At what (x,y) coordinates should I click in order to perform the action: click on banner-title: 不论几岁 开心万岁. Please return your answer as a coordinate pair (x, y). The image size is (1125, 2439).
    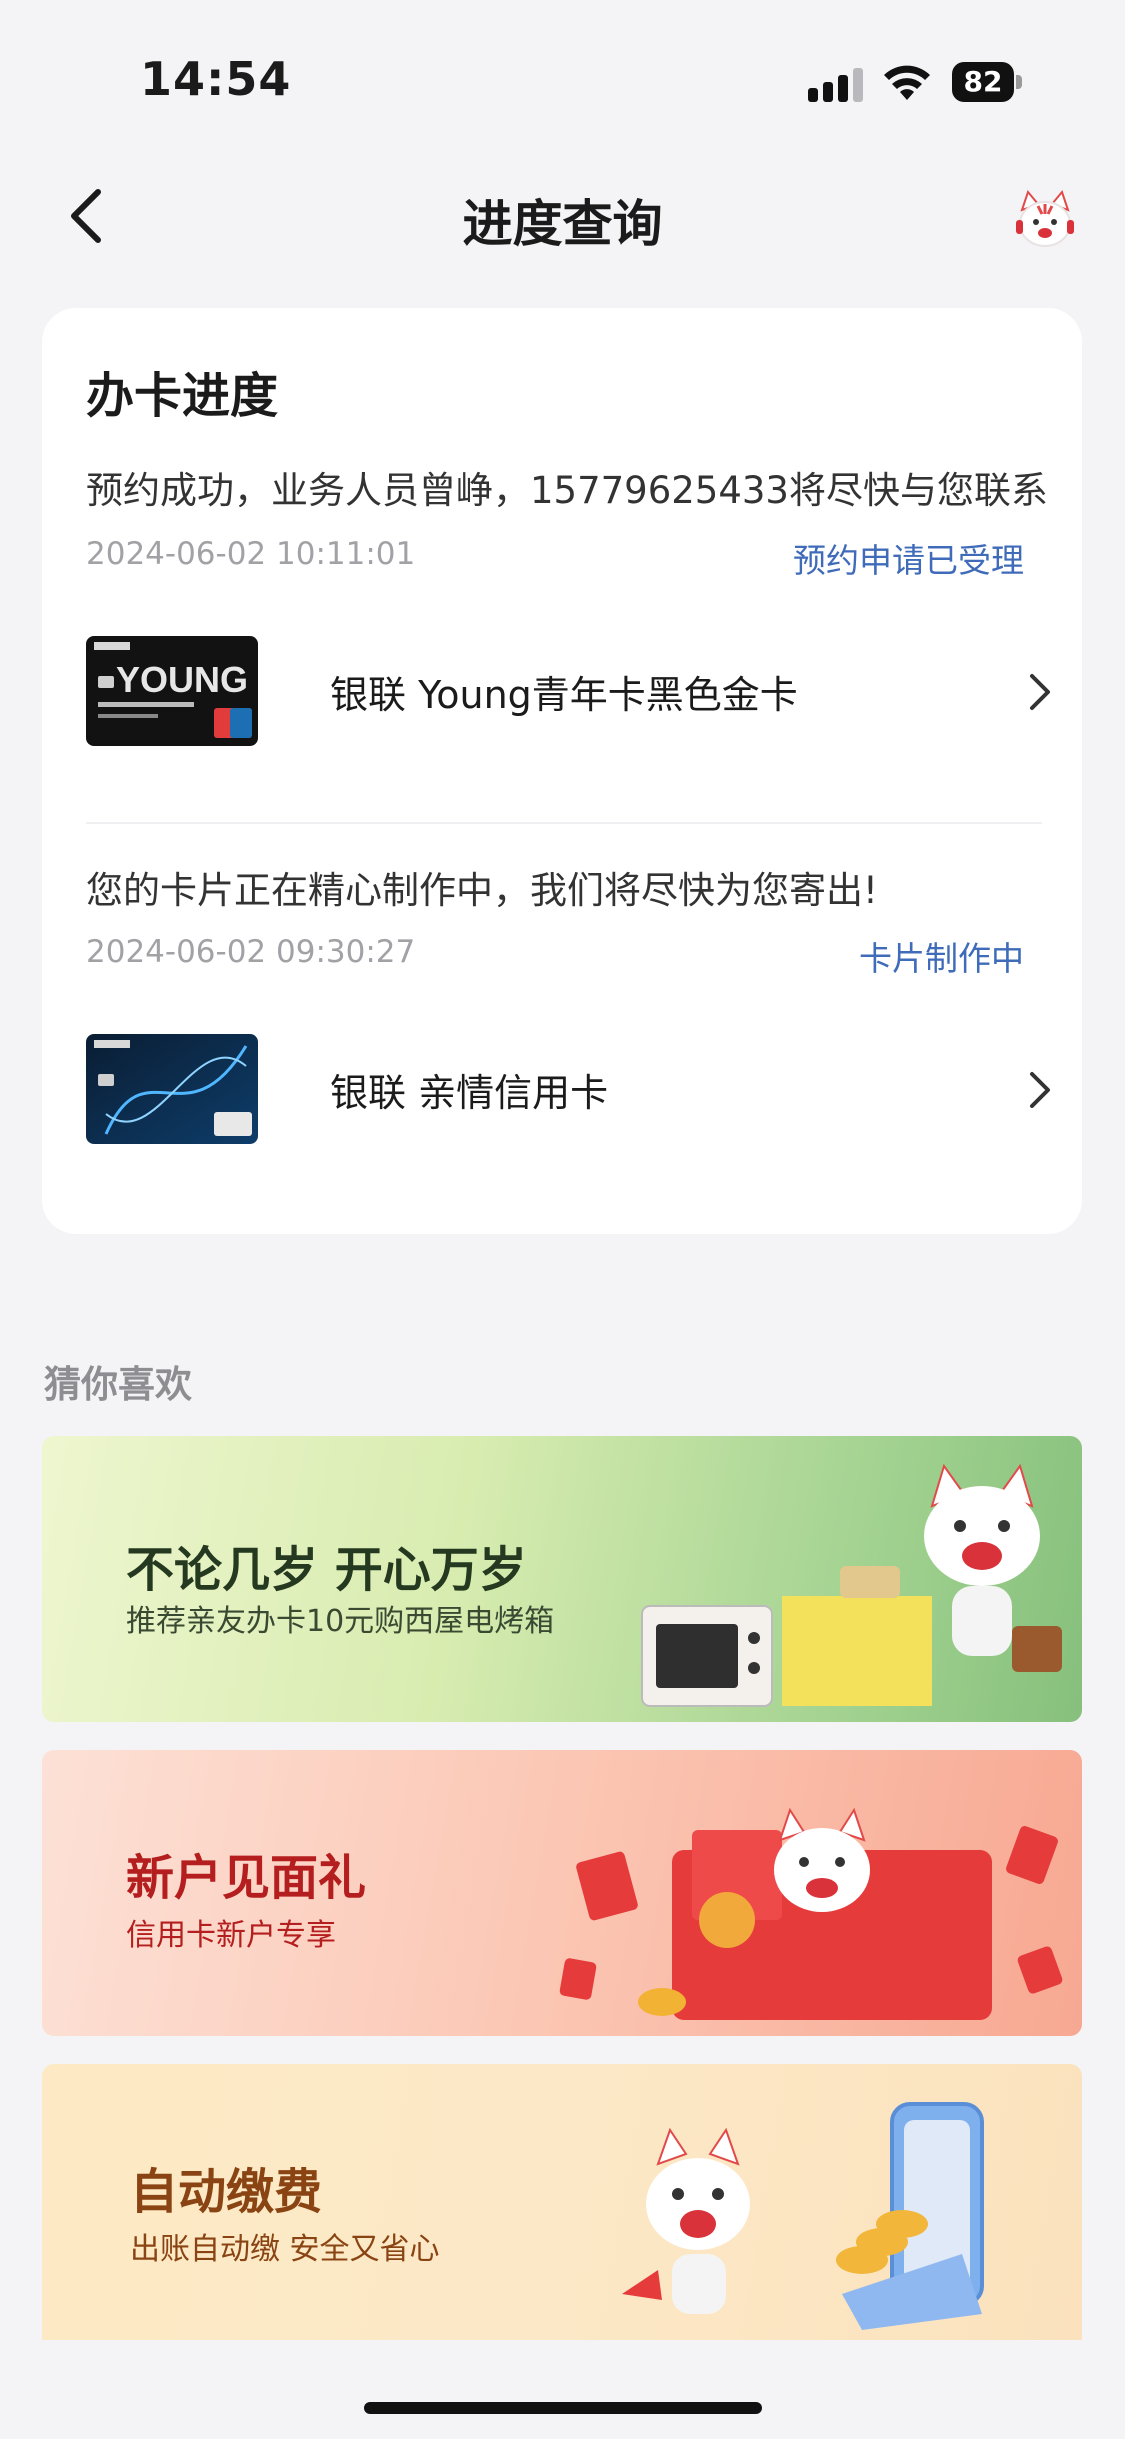
    Looking at the image, I should click on (326, 1570).